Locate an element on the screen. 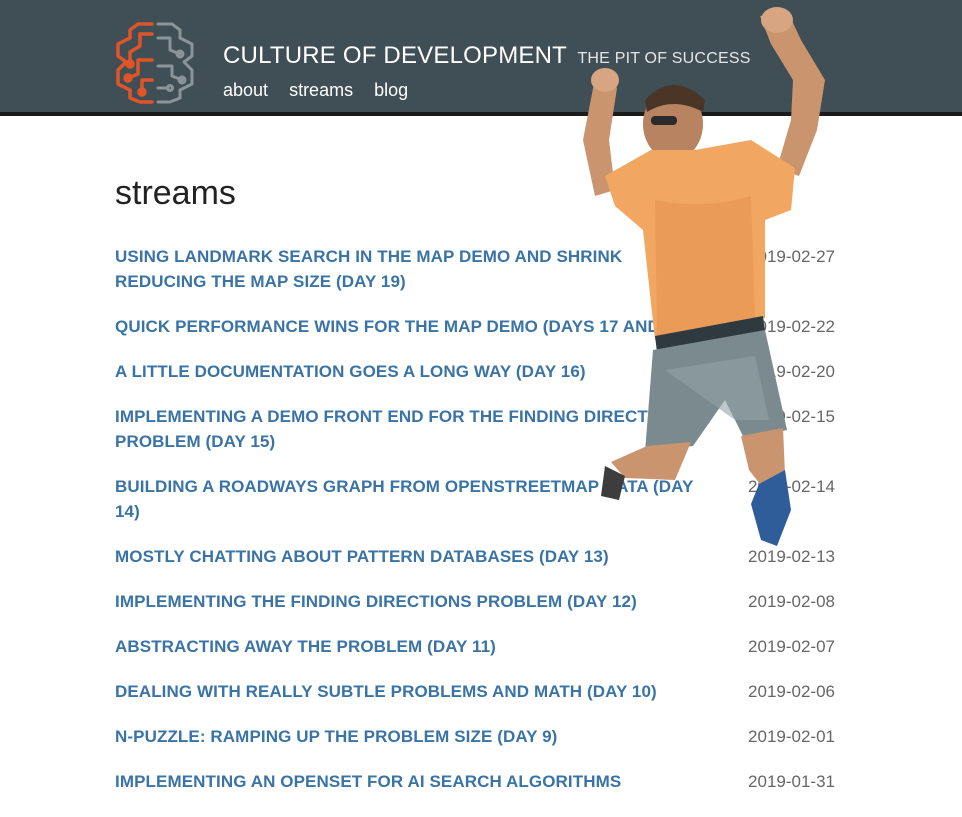  brain-circuit-logo-icon is located at coordinates (155, 63).